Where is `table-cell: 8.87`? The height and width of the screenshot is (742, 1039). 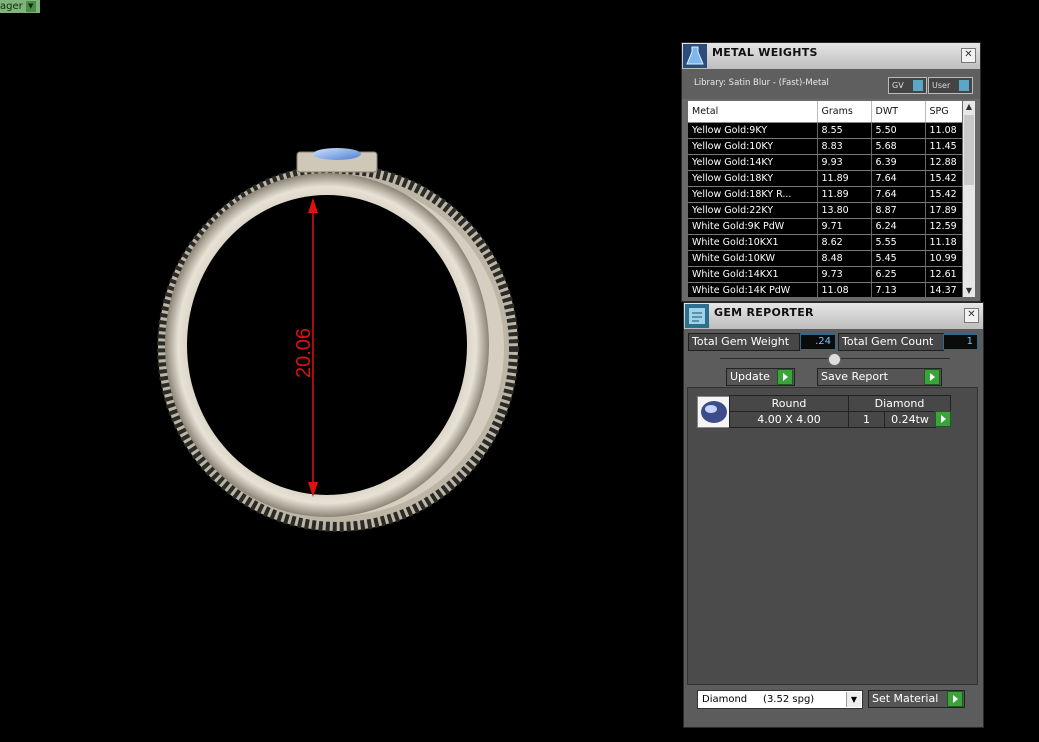
table-cell: 8.87 is located at coordinates (898, 210).